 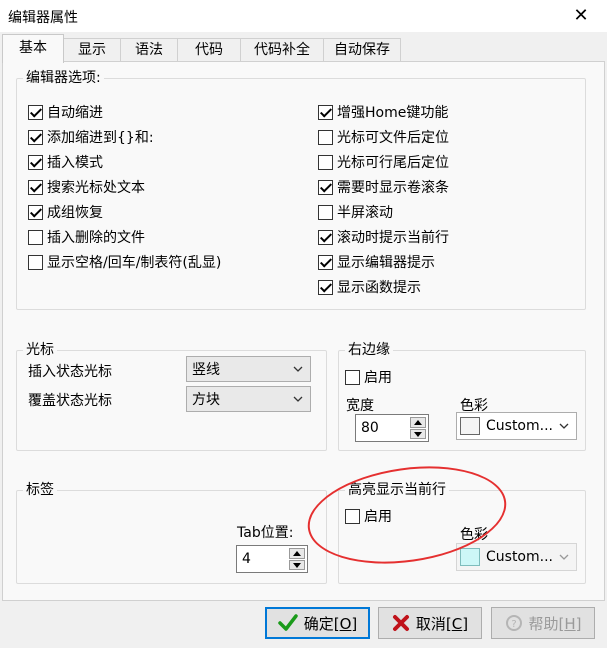 What do you see at coordinates (96, 238) in the screenshot?
I see `option-label: 插入删除的文件` at bounding box center [96, 238].